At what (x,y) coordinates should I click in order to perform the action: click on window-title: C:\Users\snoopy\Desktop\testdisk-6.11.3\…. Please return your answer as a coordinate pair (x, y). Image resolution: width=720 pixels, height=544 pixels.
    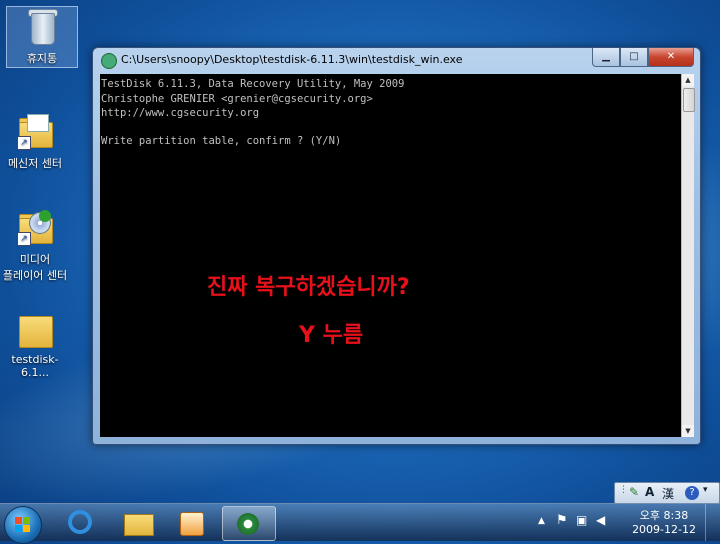
    Looking at the image, I should click on (292, 59).